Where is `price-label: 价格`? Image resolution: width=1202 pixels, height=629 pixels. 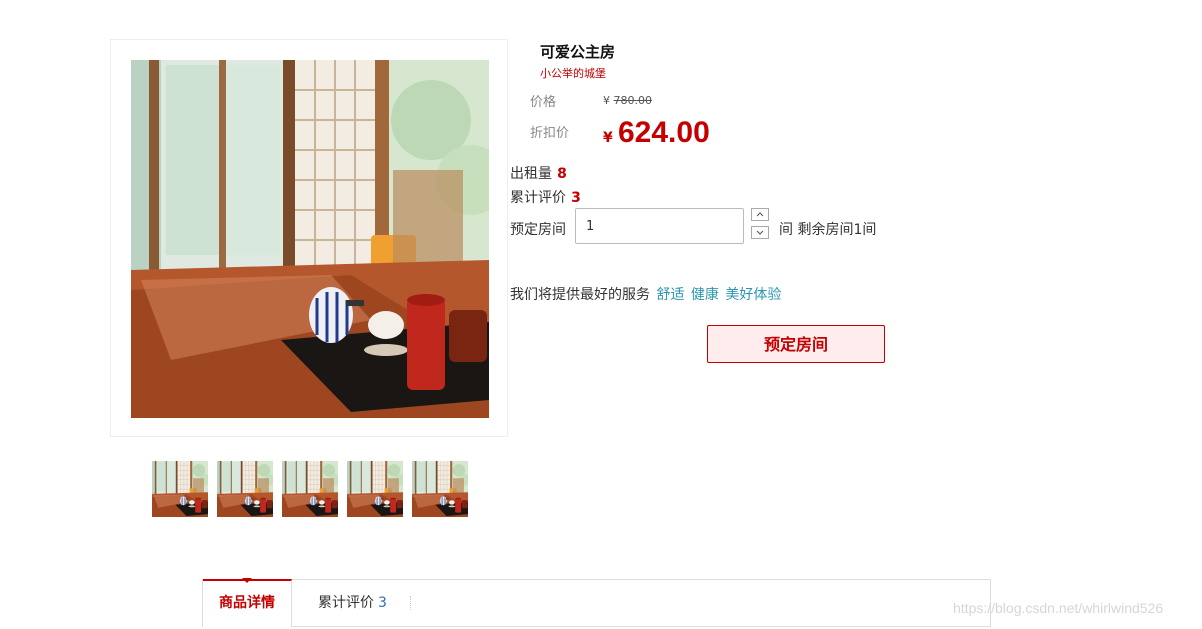
price-label: 价格 is located at coordinates (543, 102).